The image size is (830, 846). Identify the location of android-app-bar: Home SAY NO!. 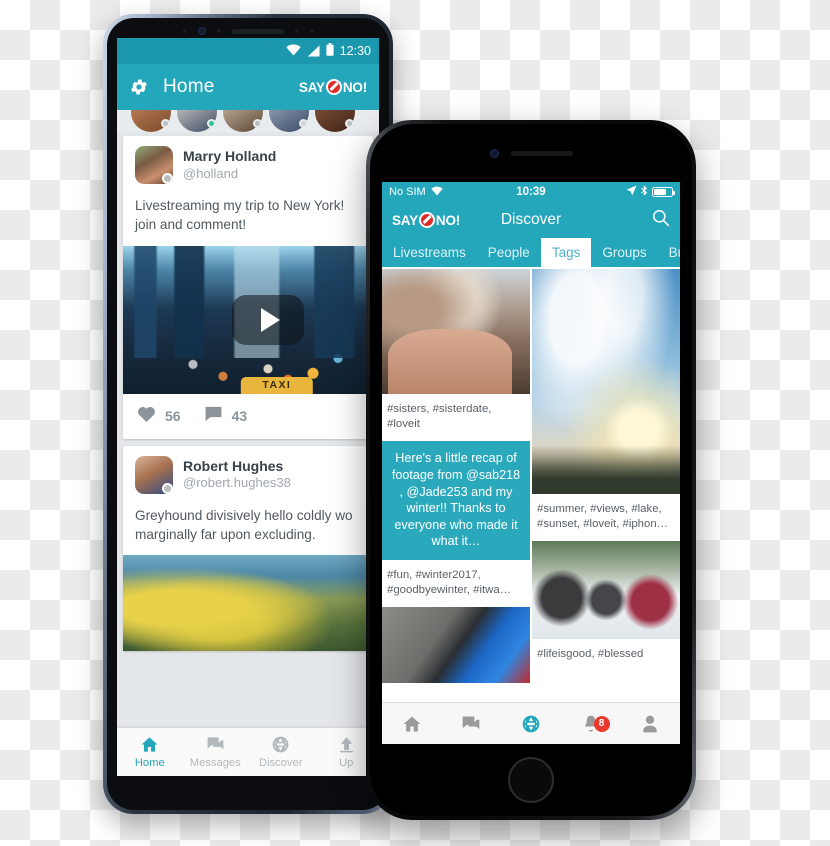
(248, 87).